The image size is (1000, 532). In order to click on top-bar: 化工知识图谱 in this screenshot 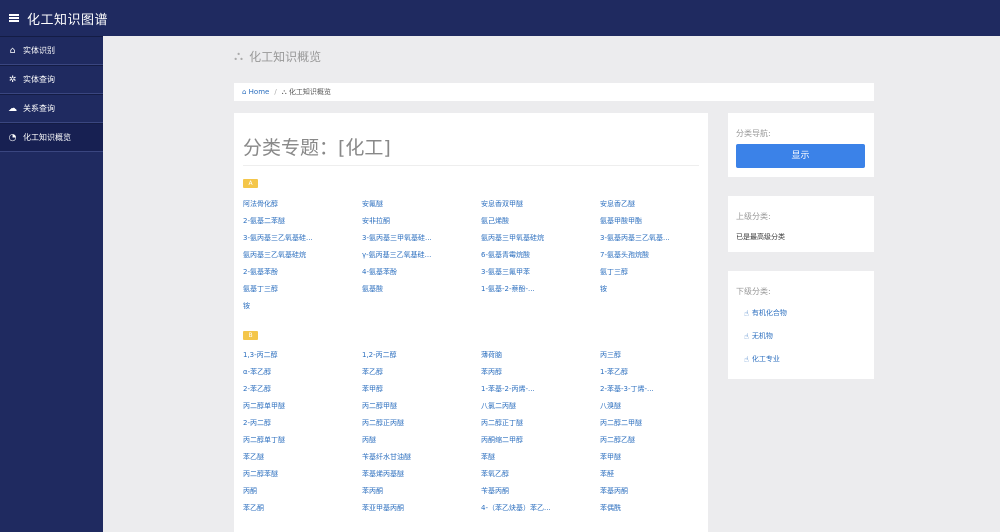, I will do `click(500, 18)`.